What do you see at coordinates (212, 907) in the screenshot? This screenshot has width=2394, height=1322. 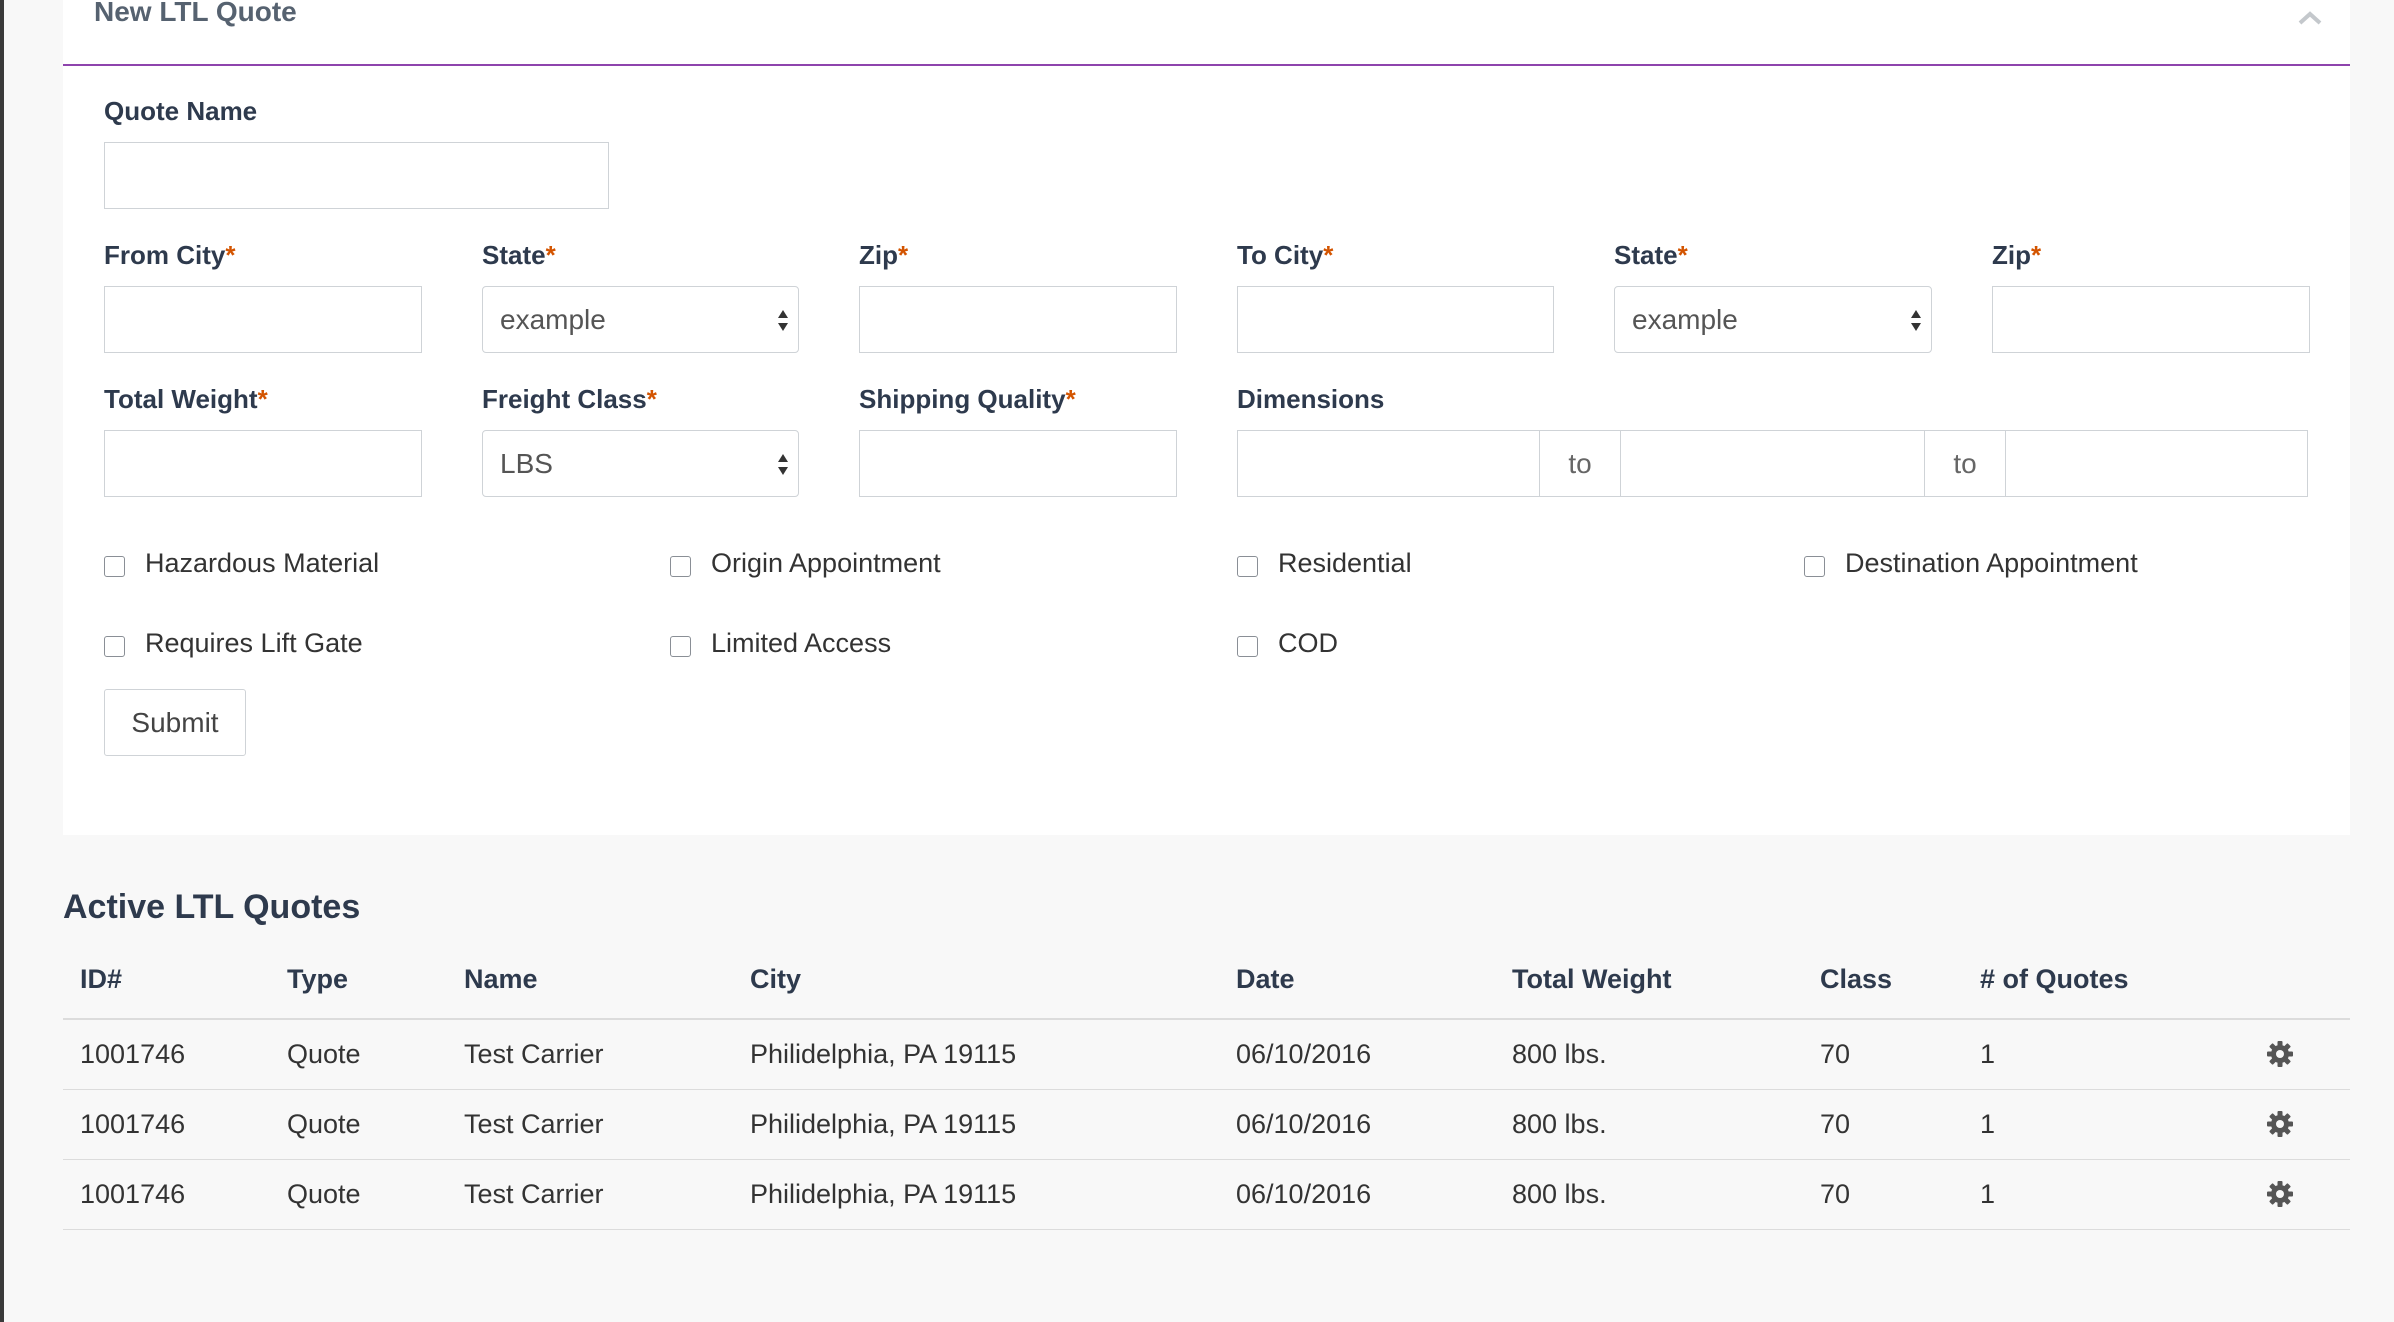 I see `active-quotes-title: Active LTL Quotes` at bounding box center [212, 907].